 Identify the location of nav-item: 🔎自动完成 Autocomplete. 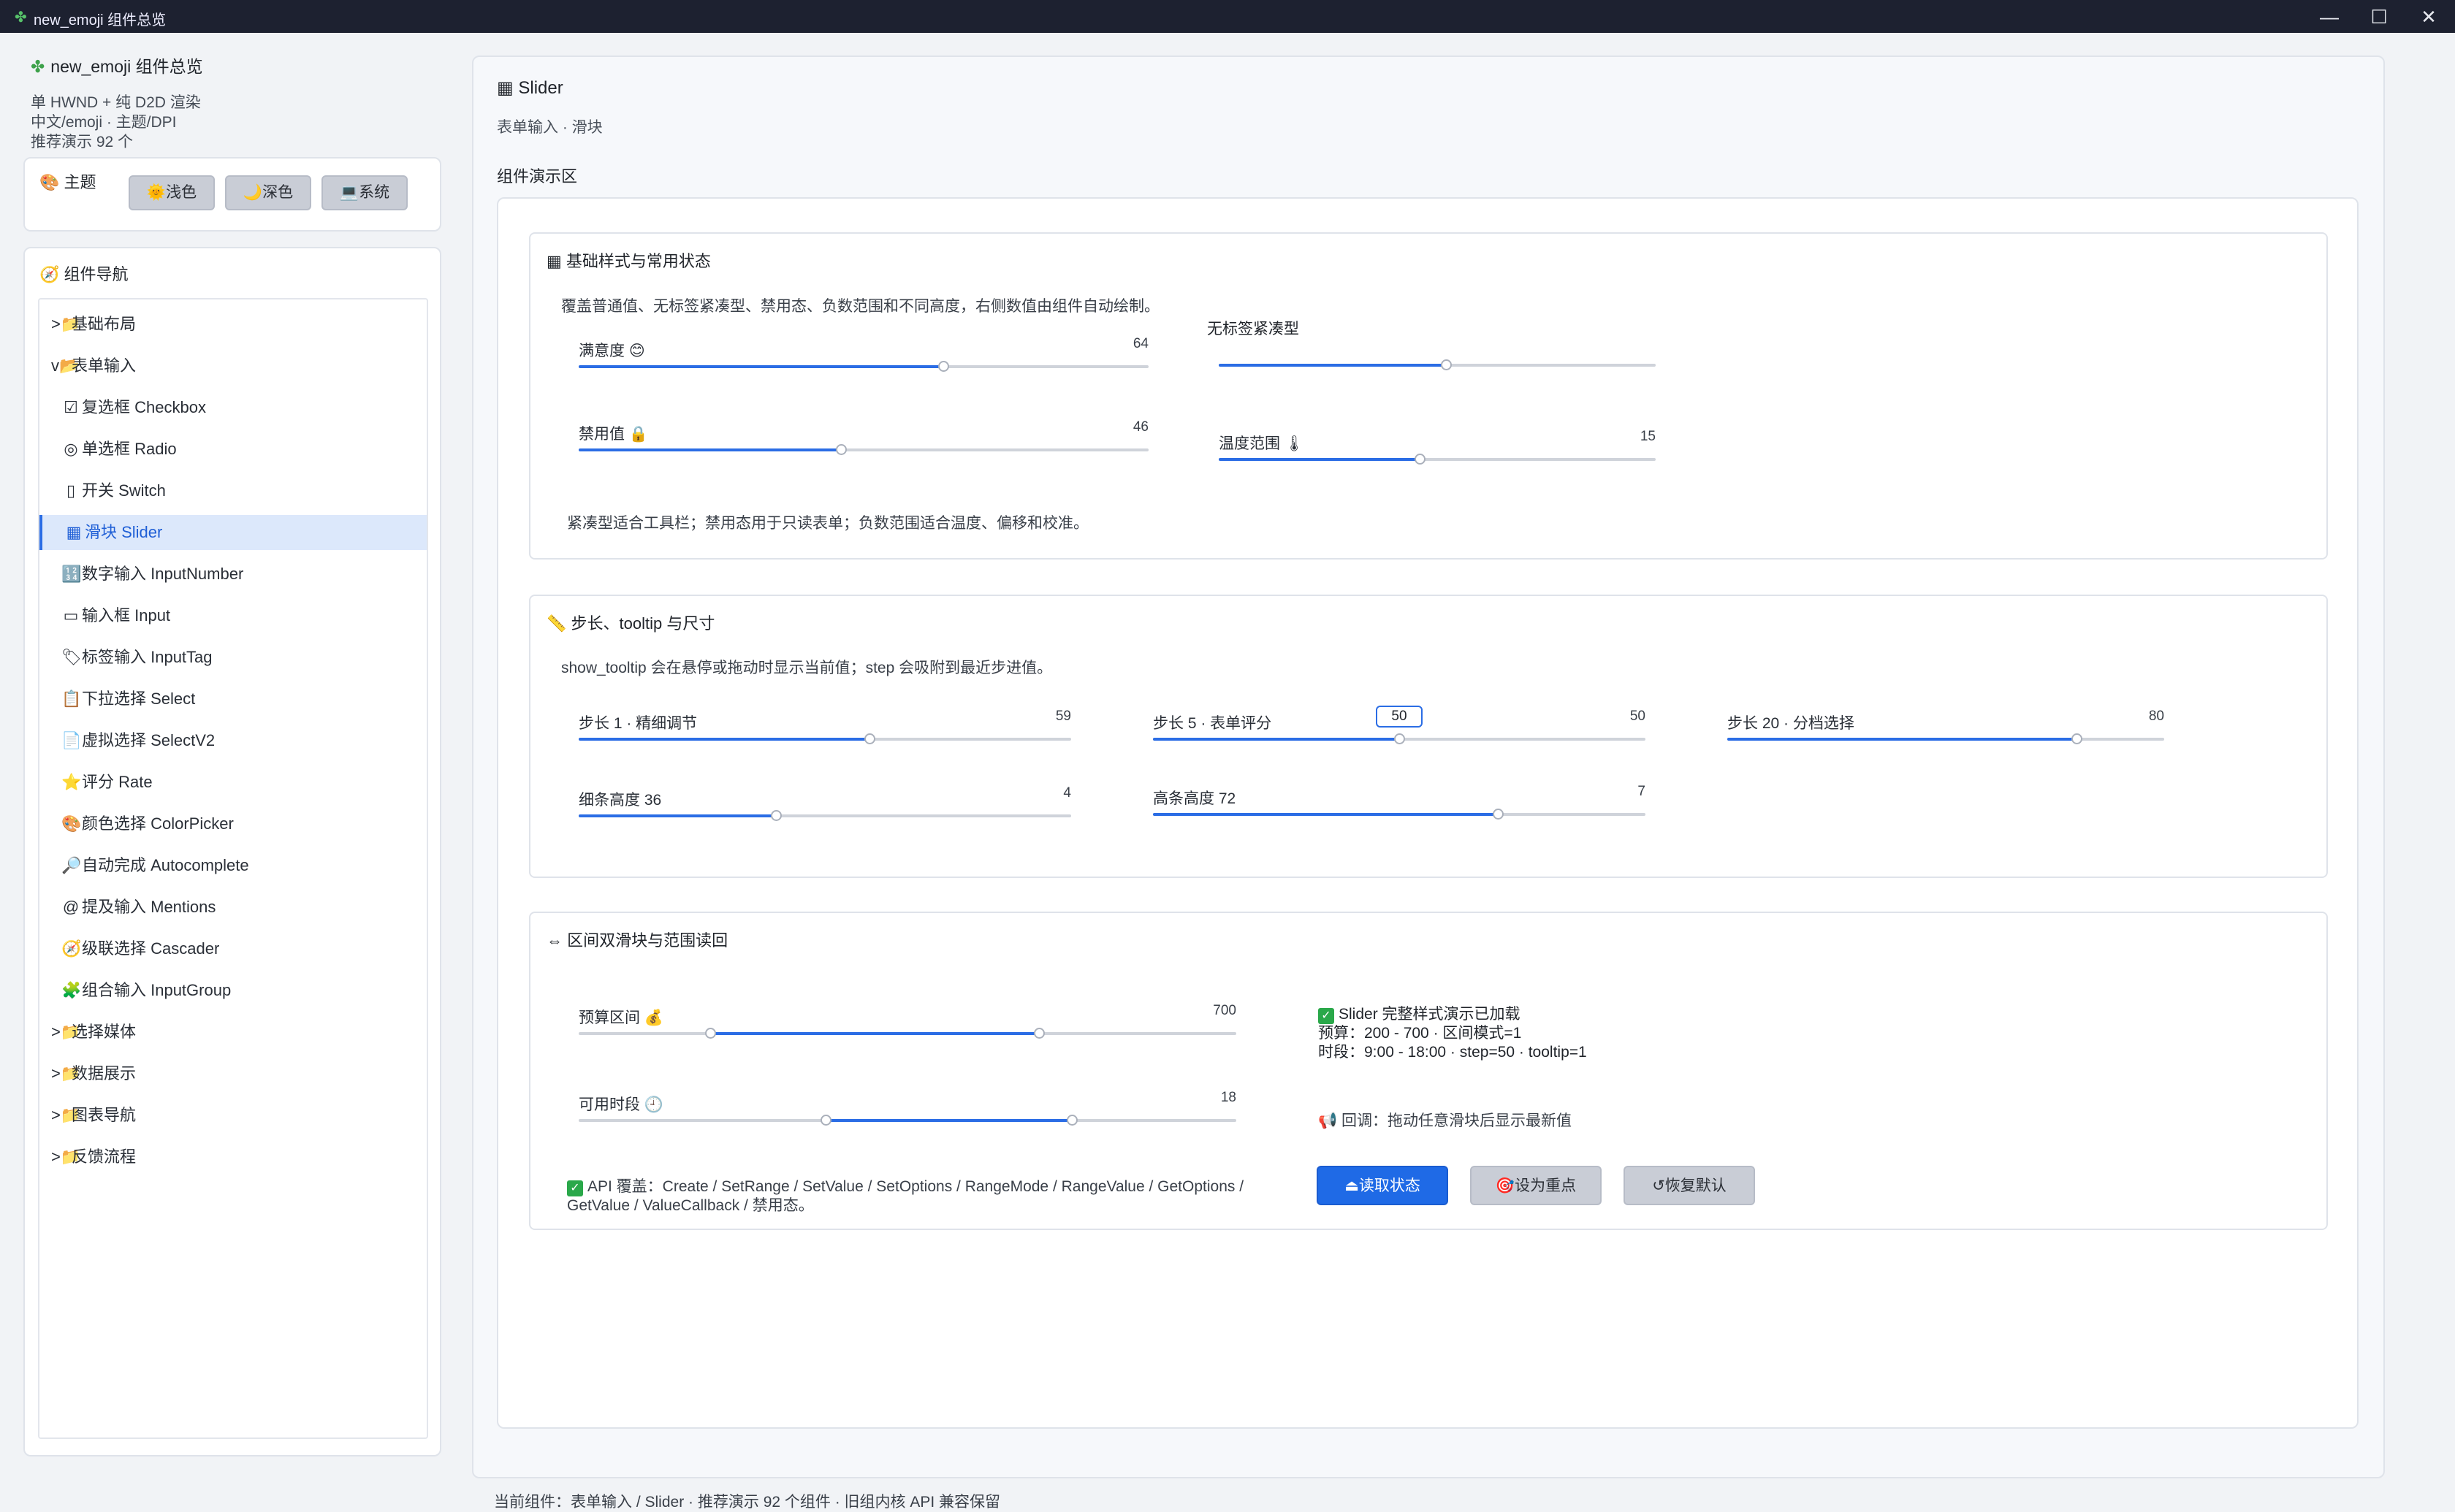
(233, 865).